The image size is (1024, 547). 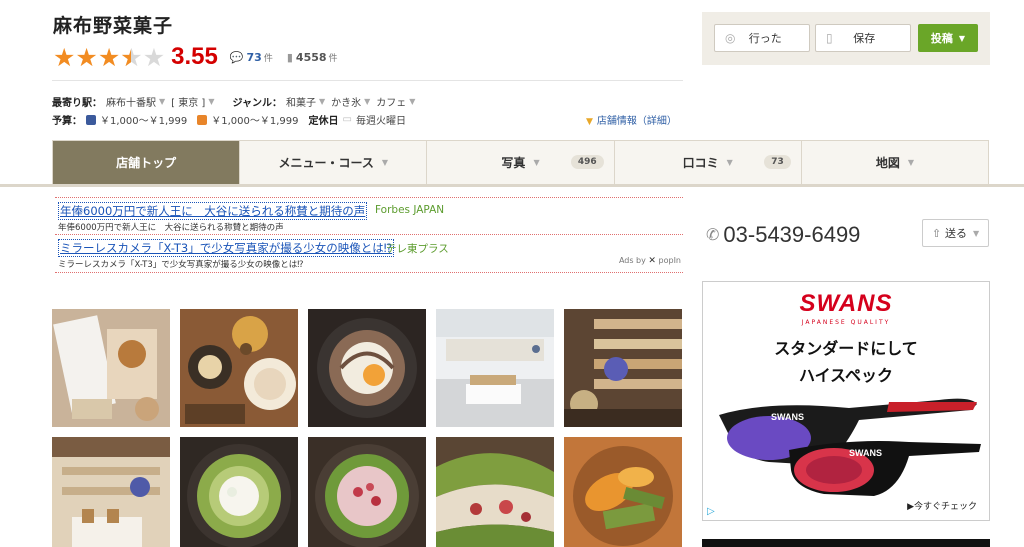 I want to click on divider, so click(x=367, y=80).